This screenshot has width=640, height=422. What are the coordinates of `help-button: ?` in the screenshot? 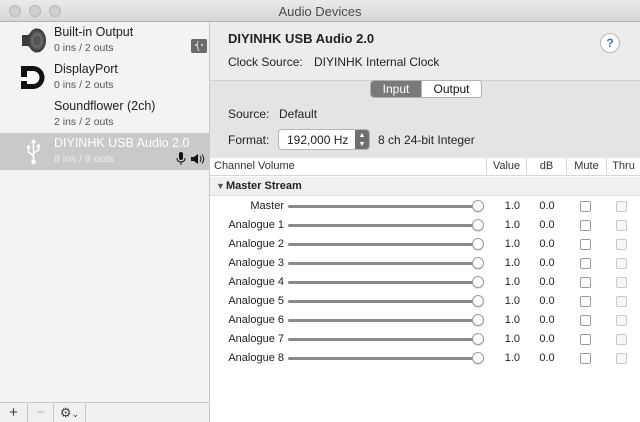 It's located at (610, 43).